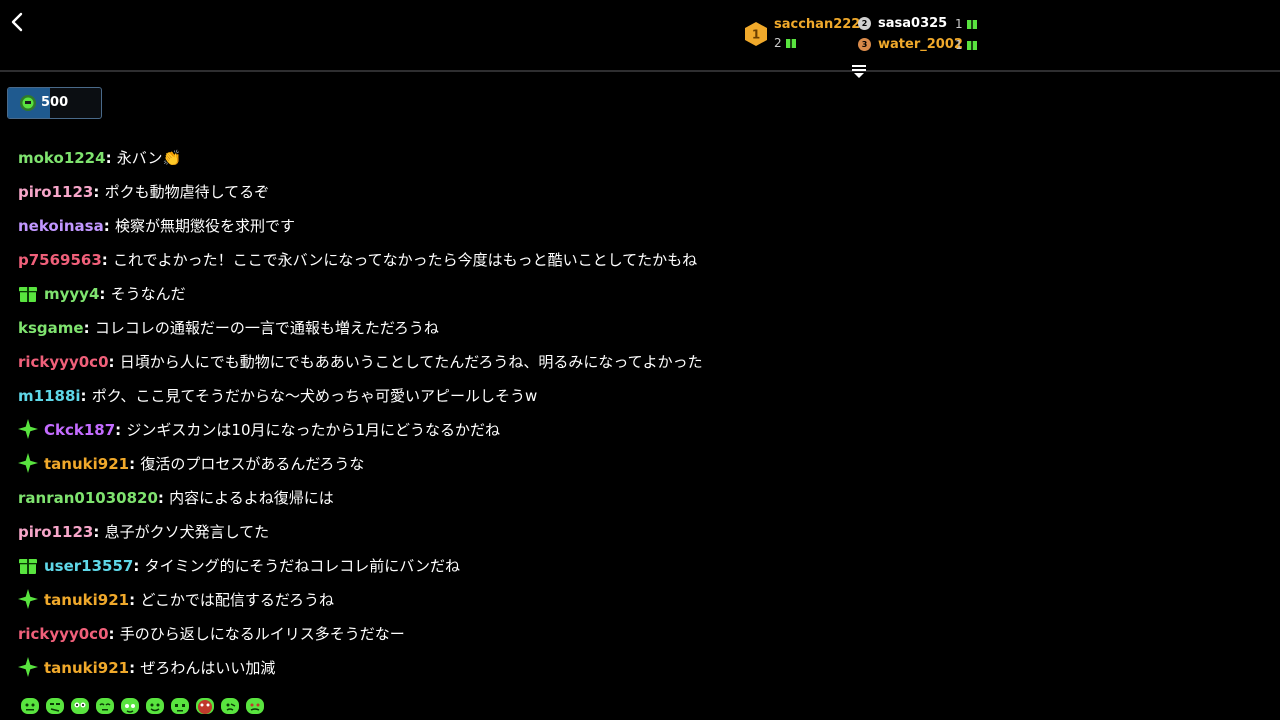 Image resolution: width=1280 pixels, height=720 pixels. What do you see at coordinates (204, 226) in the screenshot?
I see `chat-text: 検察が無期懲役を求刑です` at bounding box center [204, 226].